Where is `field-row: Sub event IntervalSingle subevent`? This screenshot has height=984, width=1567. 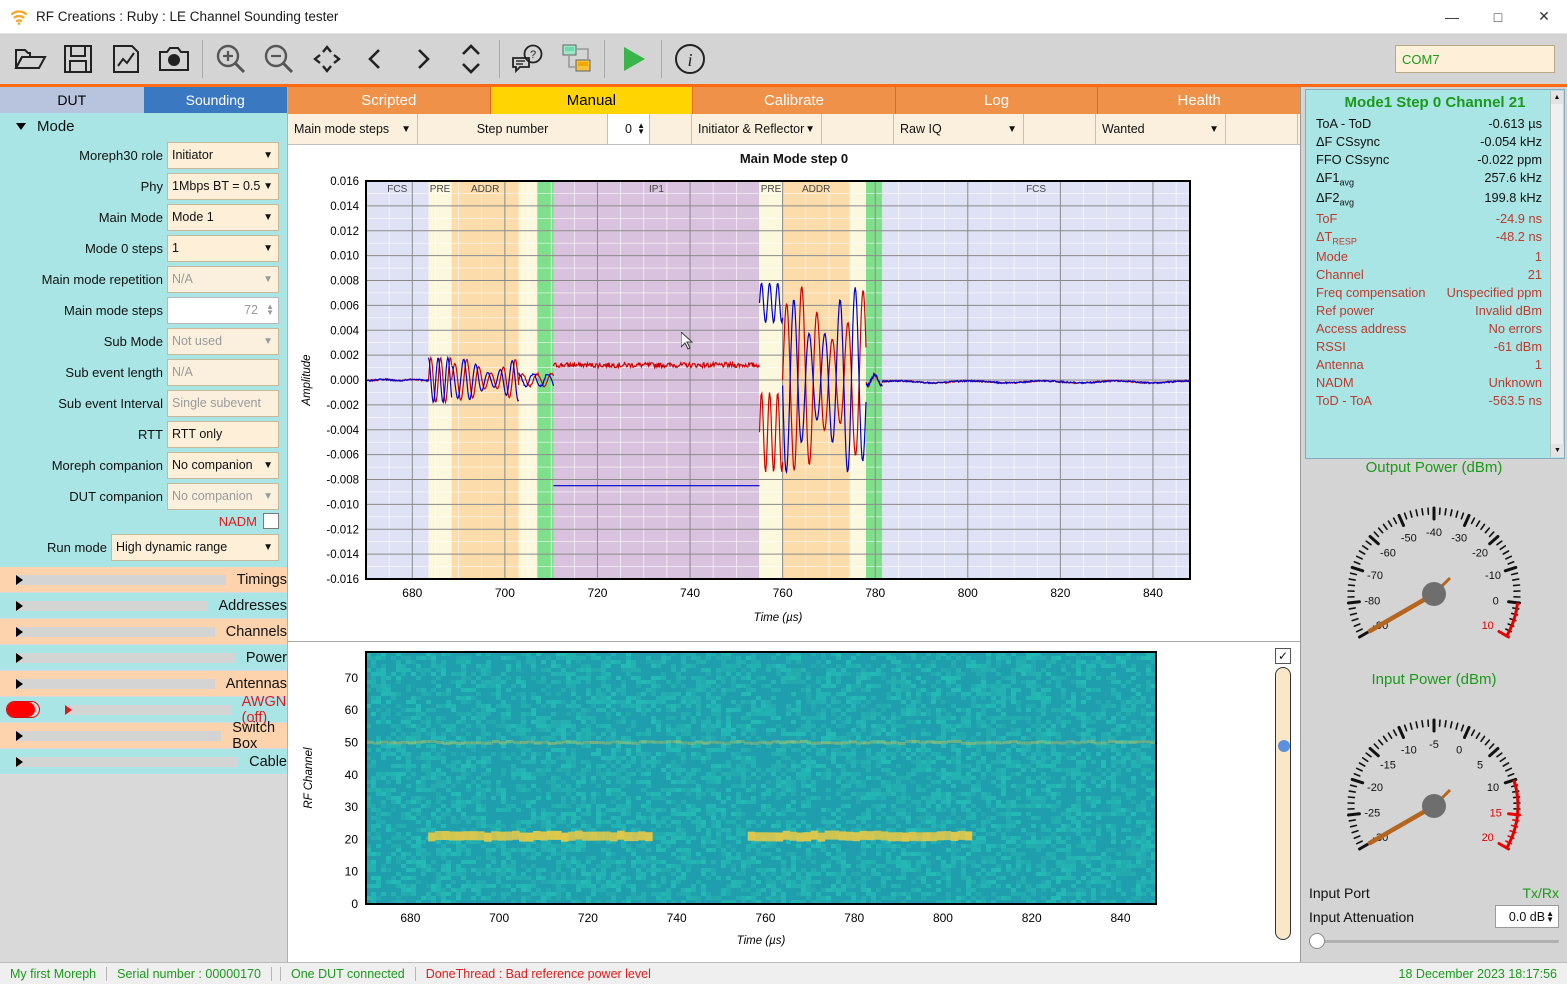 field-row: Sub event IntervalSingle subevent is located at coordinates (139, 403).